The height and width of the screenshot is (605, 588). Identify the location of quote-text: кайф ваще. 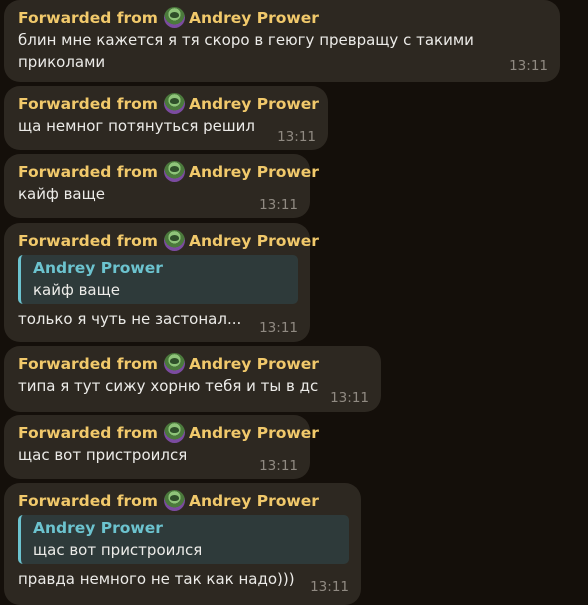
(76, 290).